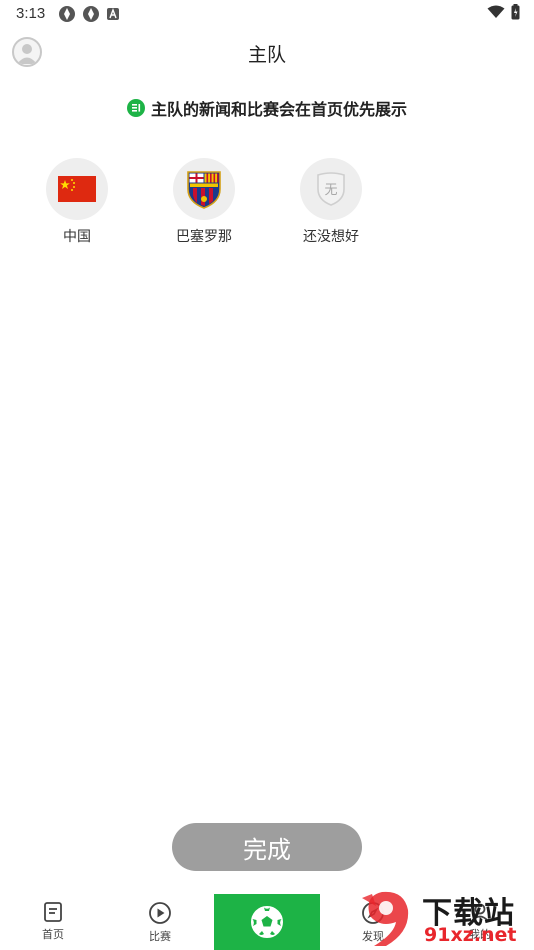 The image size is (534, 950). Describe the element at coordinates (266, 55) in the screenshot. I see `page-title: 主队` at that location.